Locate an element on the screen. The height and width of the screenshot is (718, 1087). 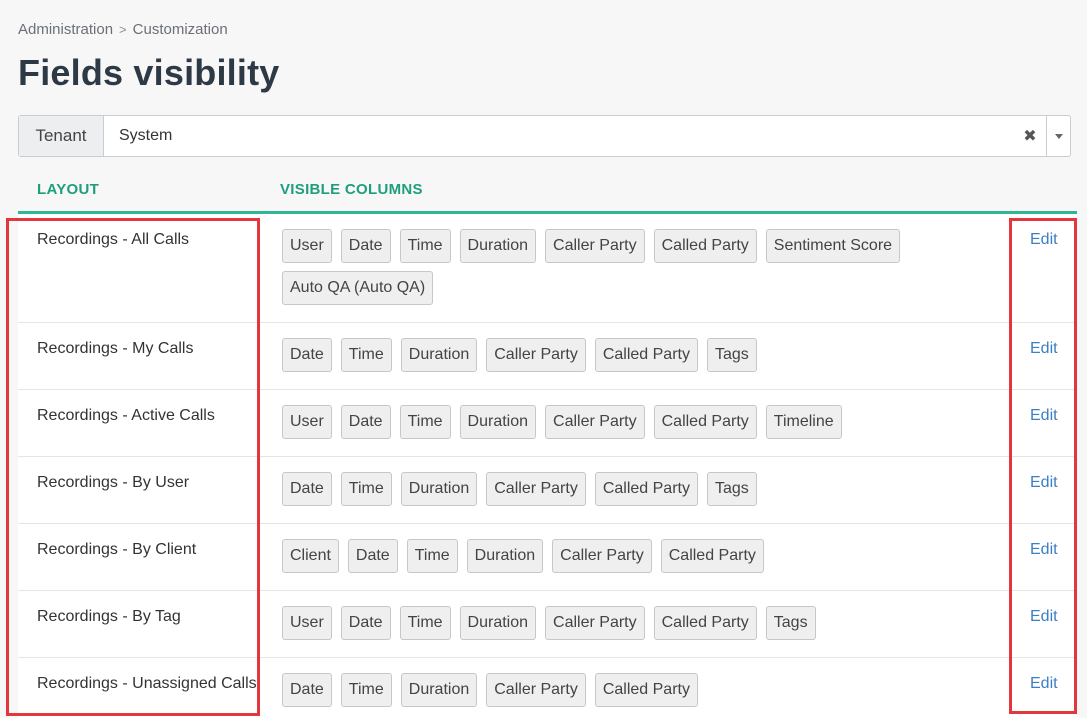
caret-down-icon is located at coordinates (1058, 136).